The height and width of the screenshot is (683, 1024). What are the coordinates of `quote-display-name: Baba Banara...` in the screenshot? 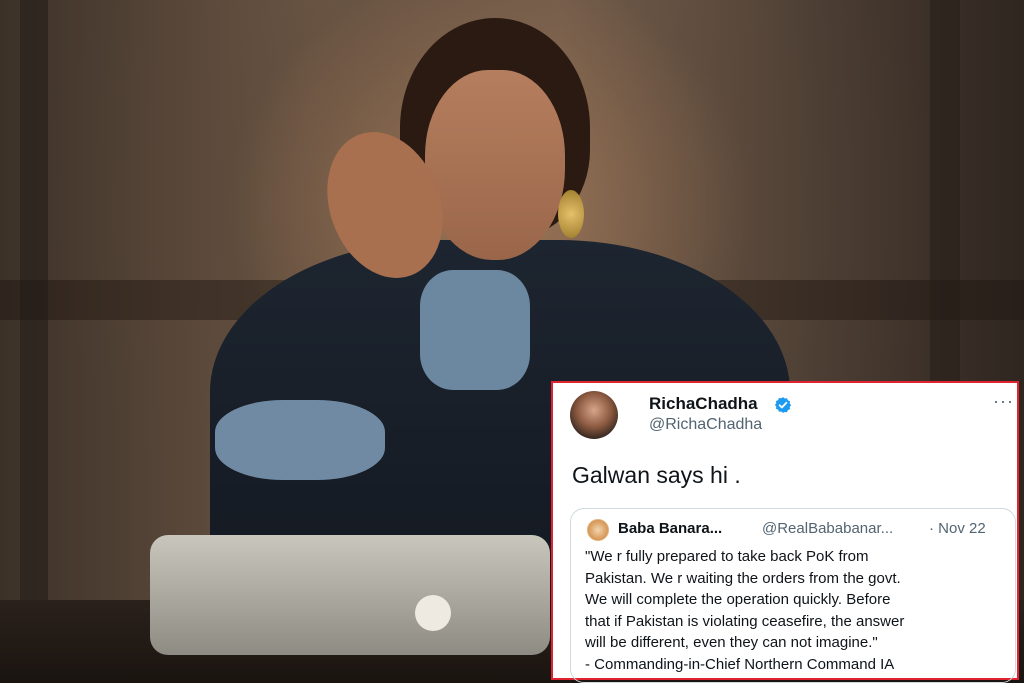 It's located at (670, 528).